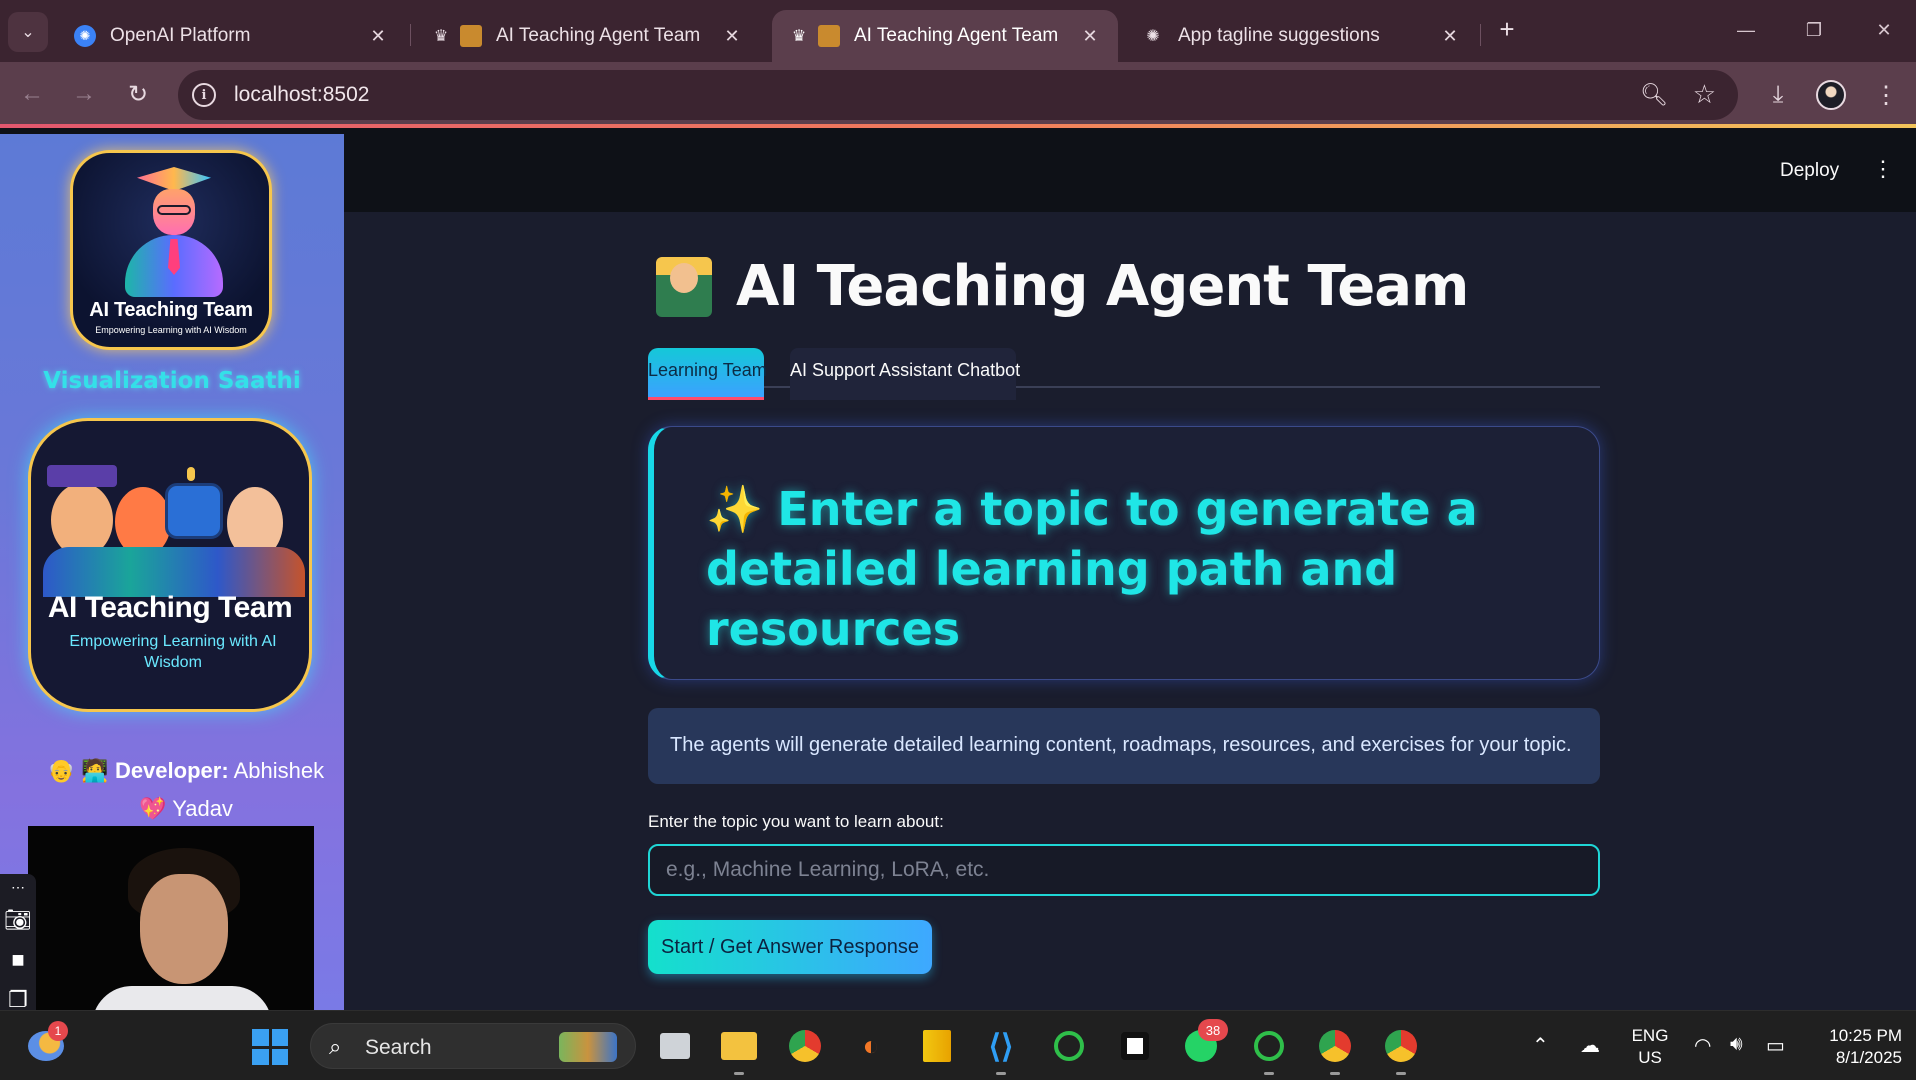  What do you see at coordinates (707, 374) in the screenshot?
I see `tab-learning-team: Learning Team` at bounding box center [707, 374].